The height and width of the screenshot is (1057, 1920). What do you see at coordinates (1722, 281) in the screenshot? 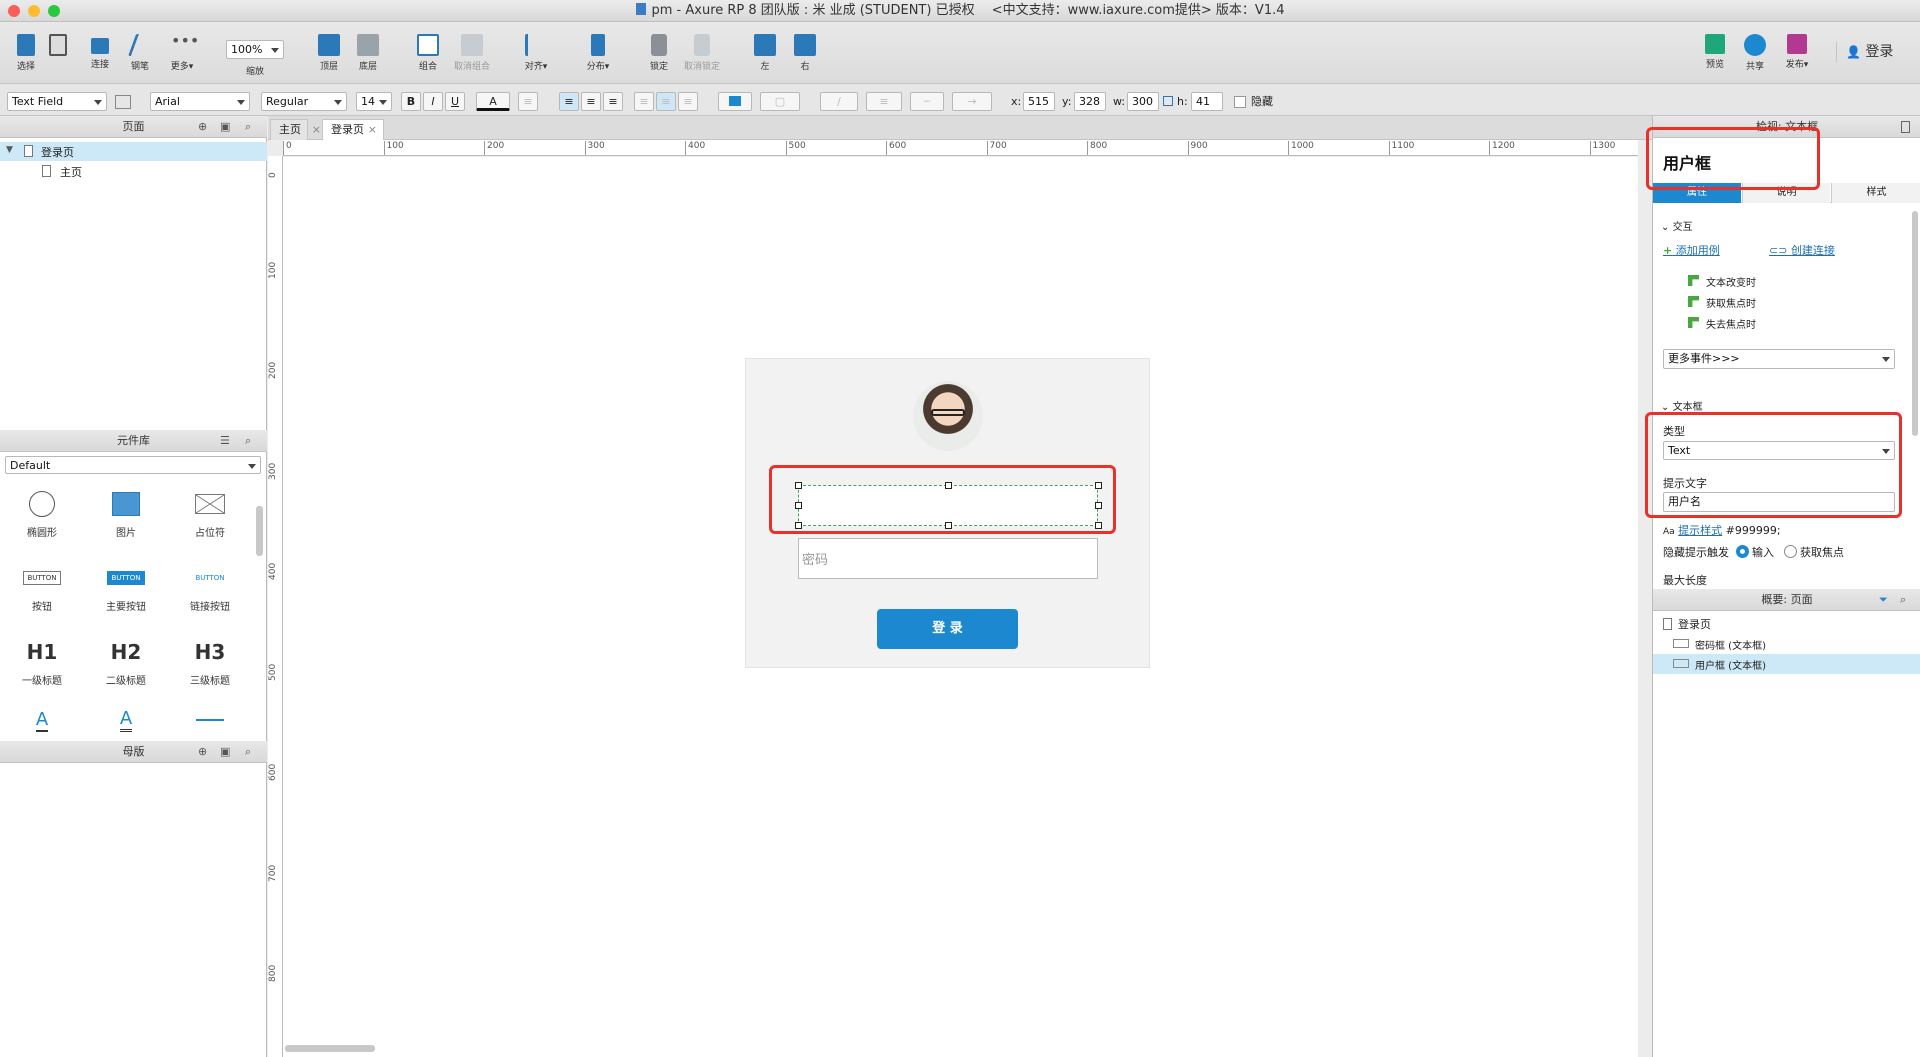
I see `event-text-change: 文本改变时` at bounding box center [1722, 281].